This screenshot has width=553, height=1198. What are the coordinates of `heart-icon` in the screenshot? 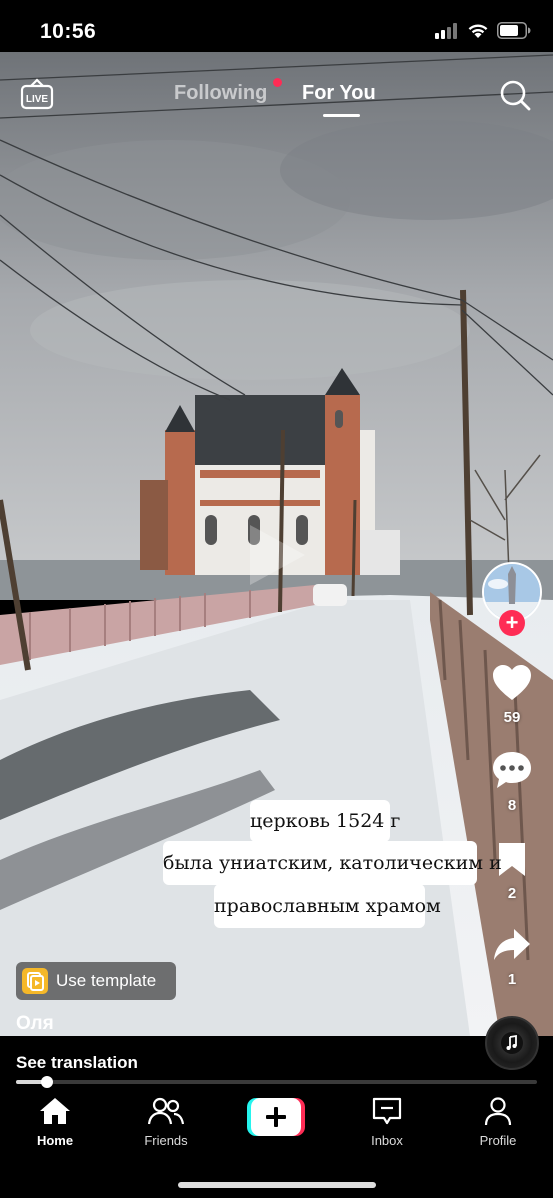 It's located at (512, 682).